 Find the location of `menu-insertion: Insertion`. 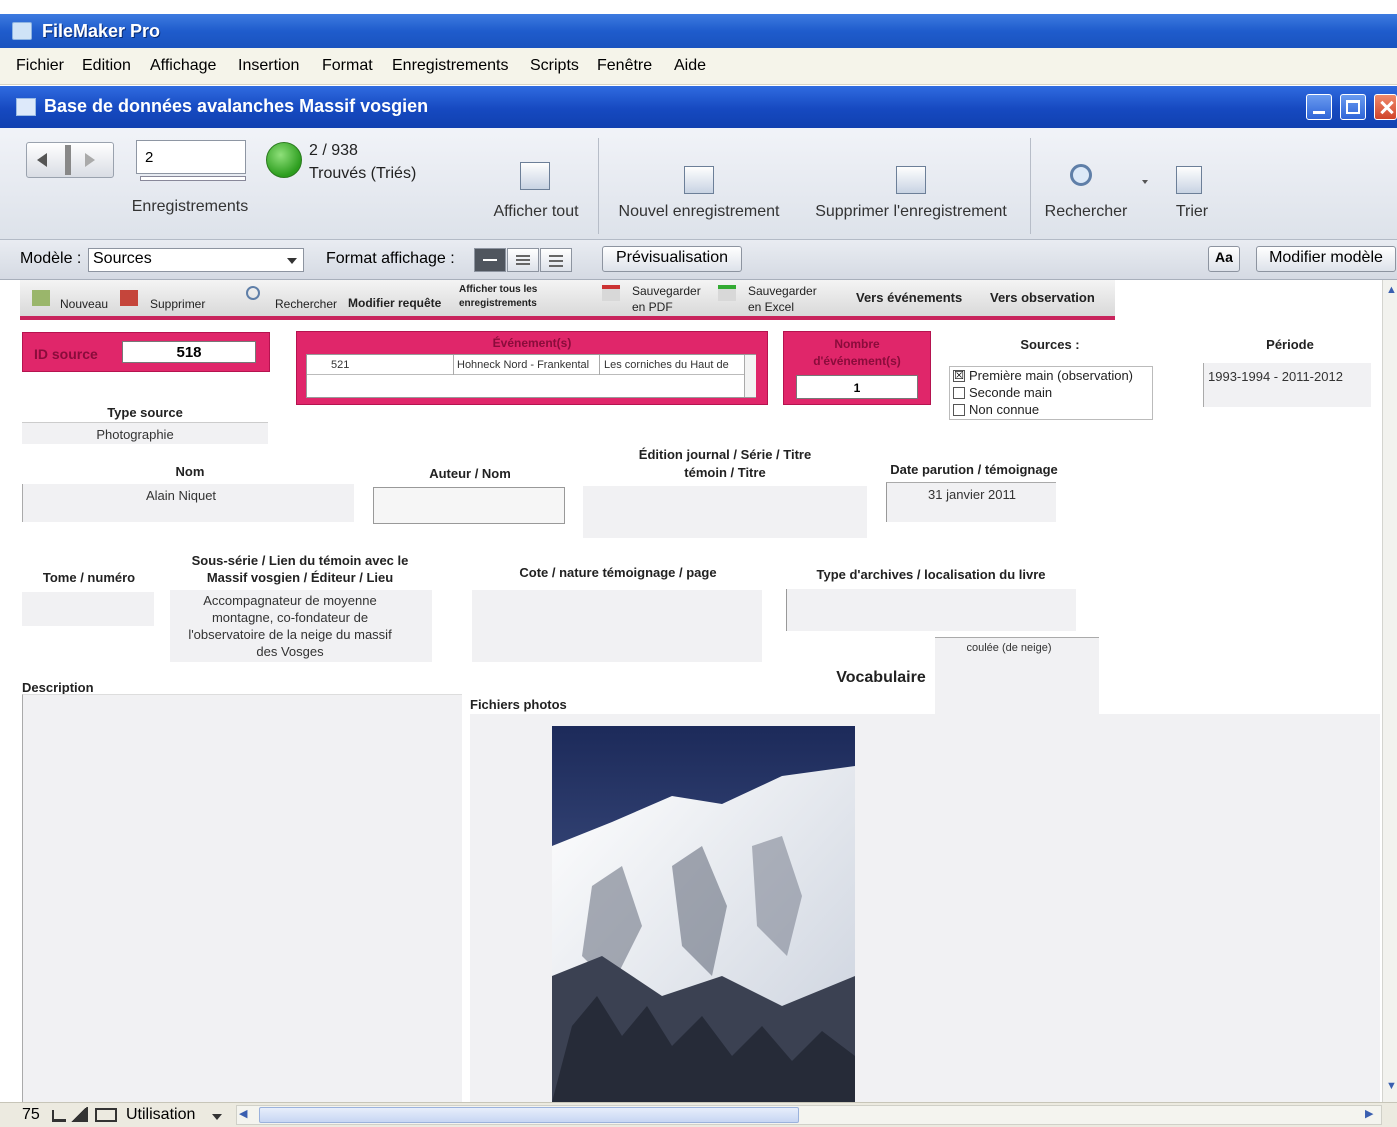

menu-insertion: Insertion is located at coordinates (268, 66).